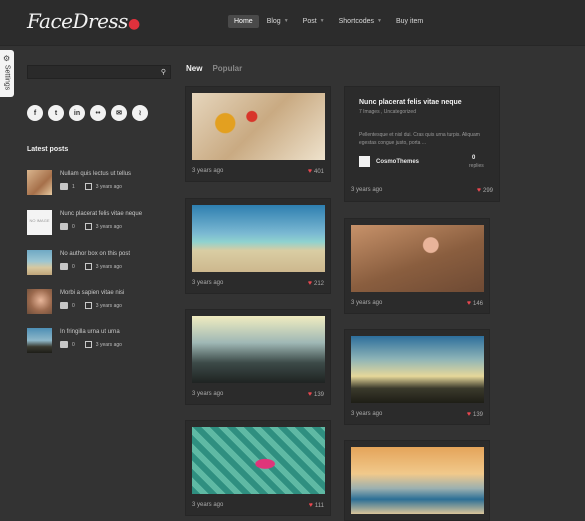  Describe the element at coordinates (140, 113) in the screenshot. I see `rss-icon: ≀` at that location.